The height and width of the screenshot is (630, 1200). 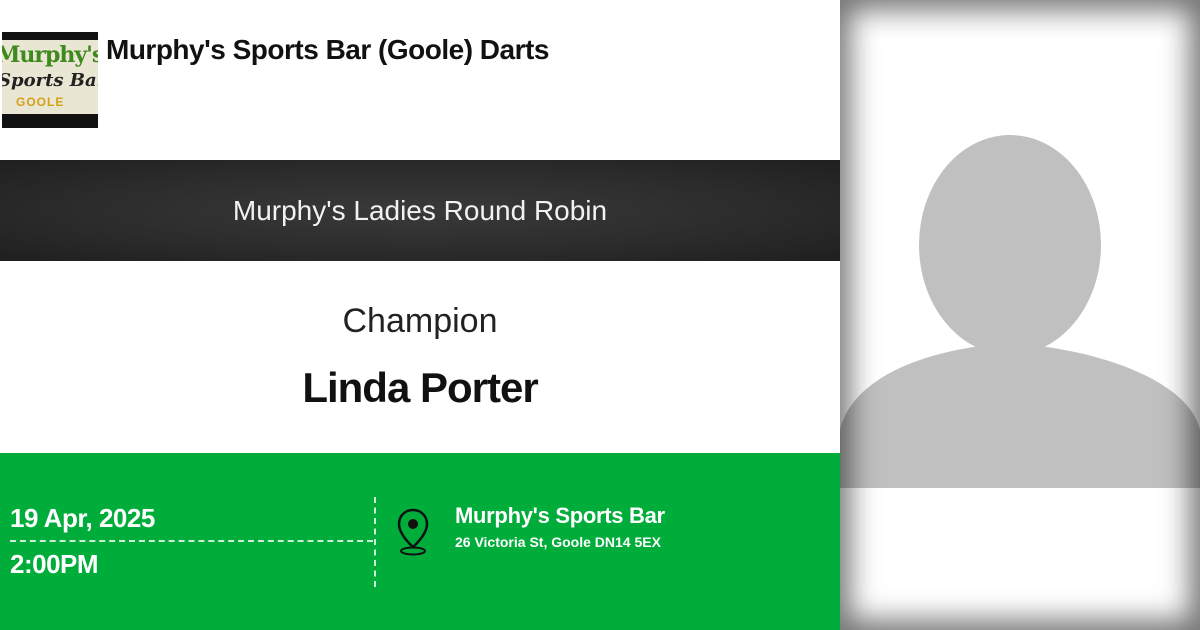 What do you see at coordinates (82, 518) in the screenshot?
I see `event-date: 19 Apr, 2025` at bounding box center [82, 518].